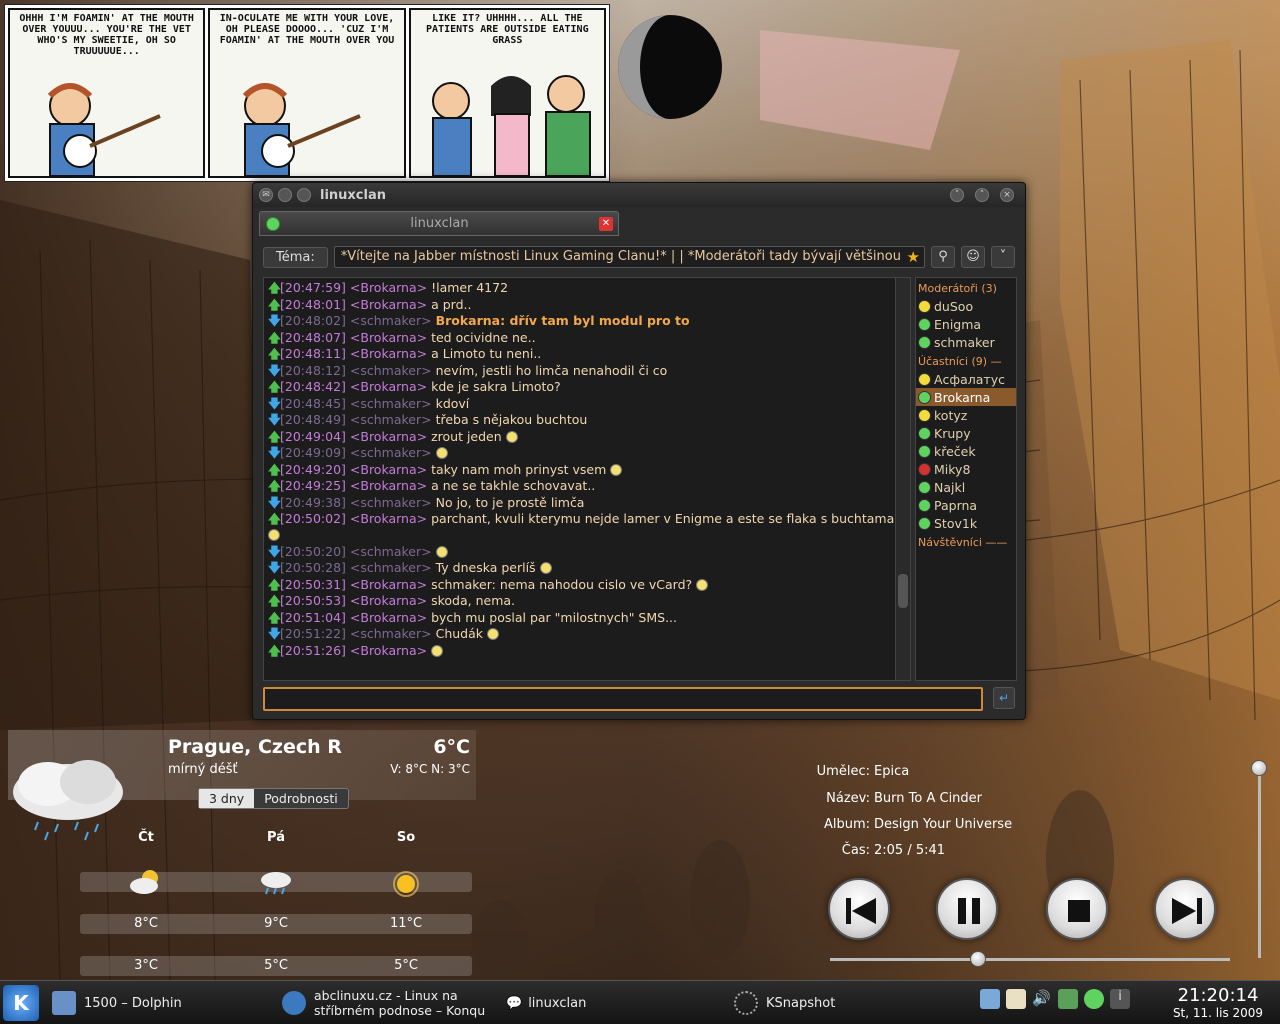 This screenshot has width=1280, height=1024. What do you see at coordinates (966, 288) in the screenshot?
I see `roster-group-header: Moderátoři (3)` at bounding box center [966, 288].